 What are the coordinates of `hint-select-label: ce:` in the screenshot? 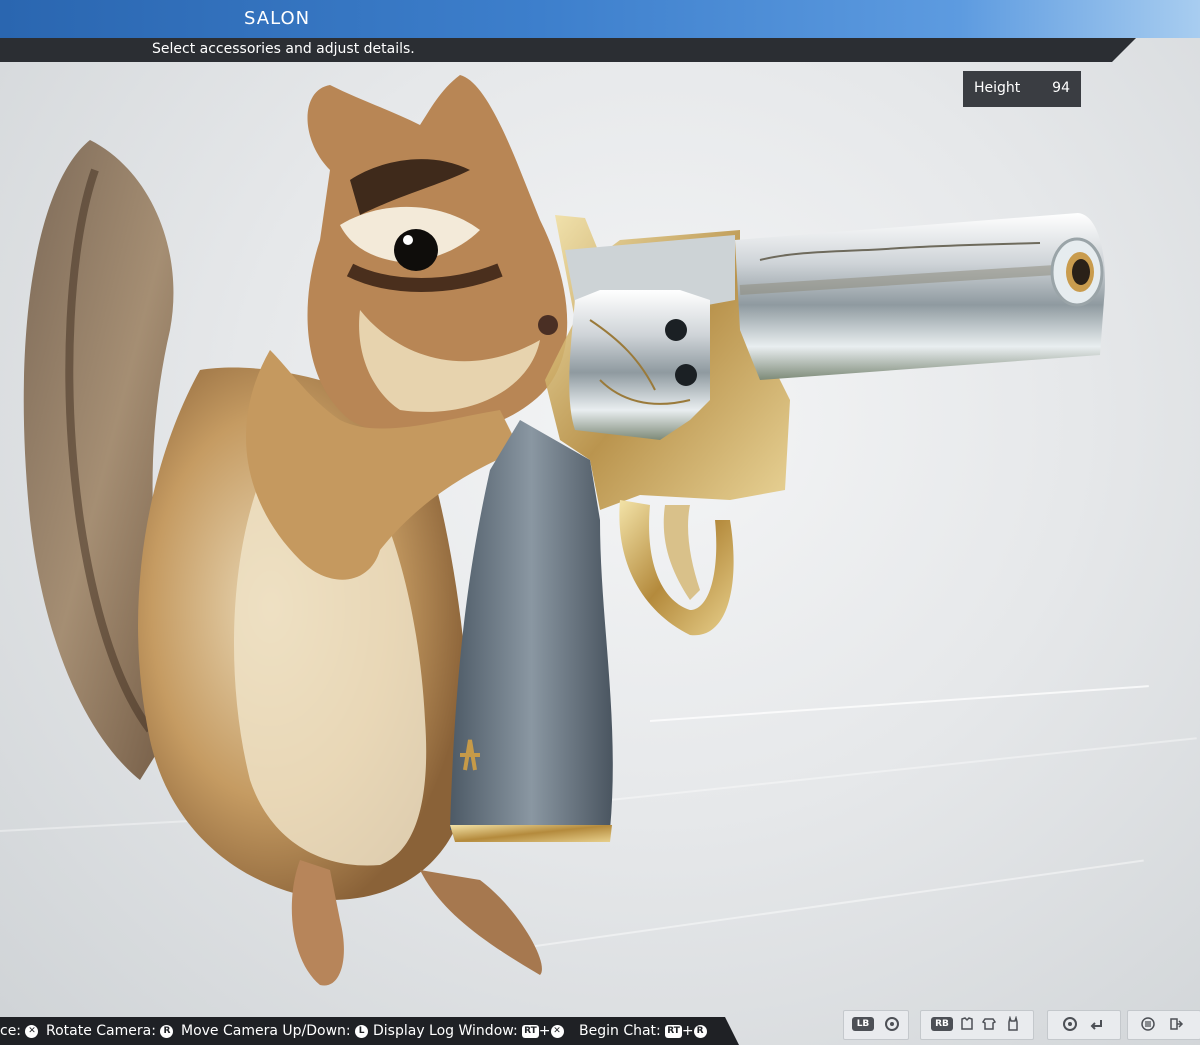 It's located at (11, 1031).